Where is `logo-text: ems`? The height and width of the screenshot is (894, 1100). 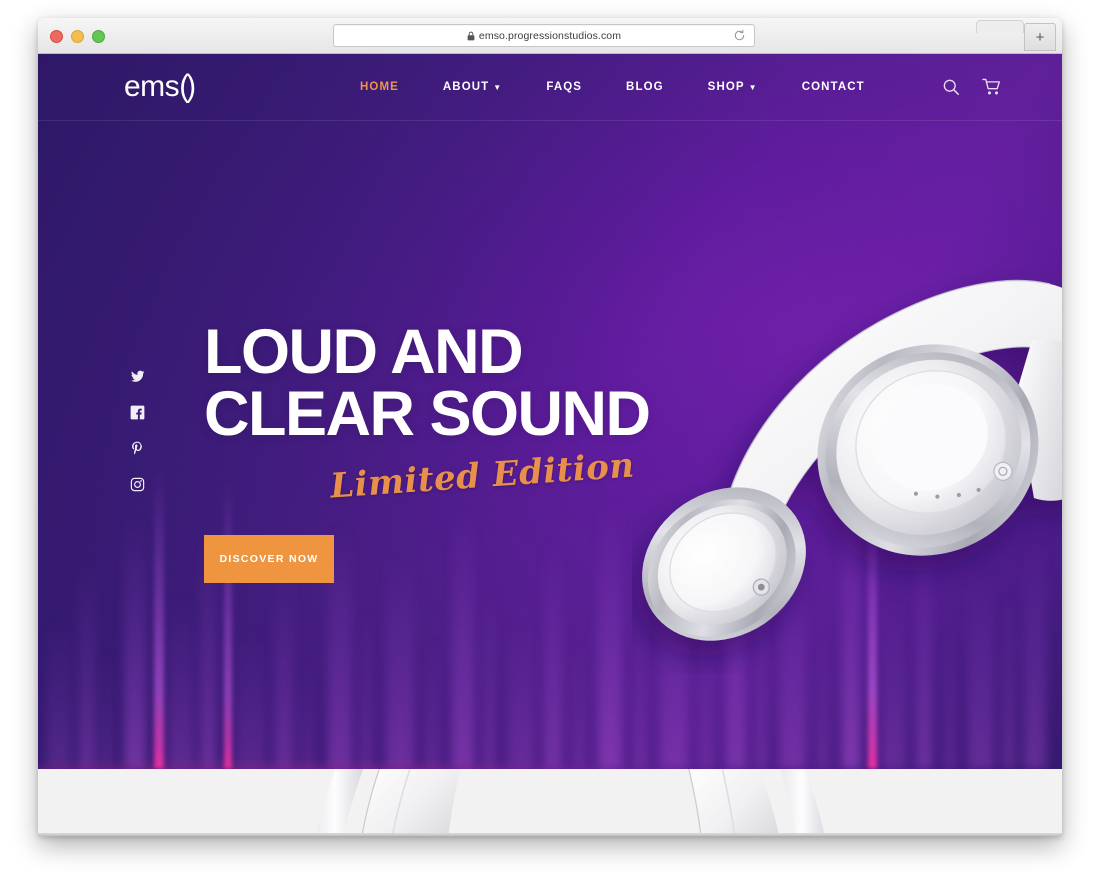
logo-text: ems is located at coordinates (152, 86).